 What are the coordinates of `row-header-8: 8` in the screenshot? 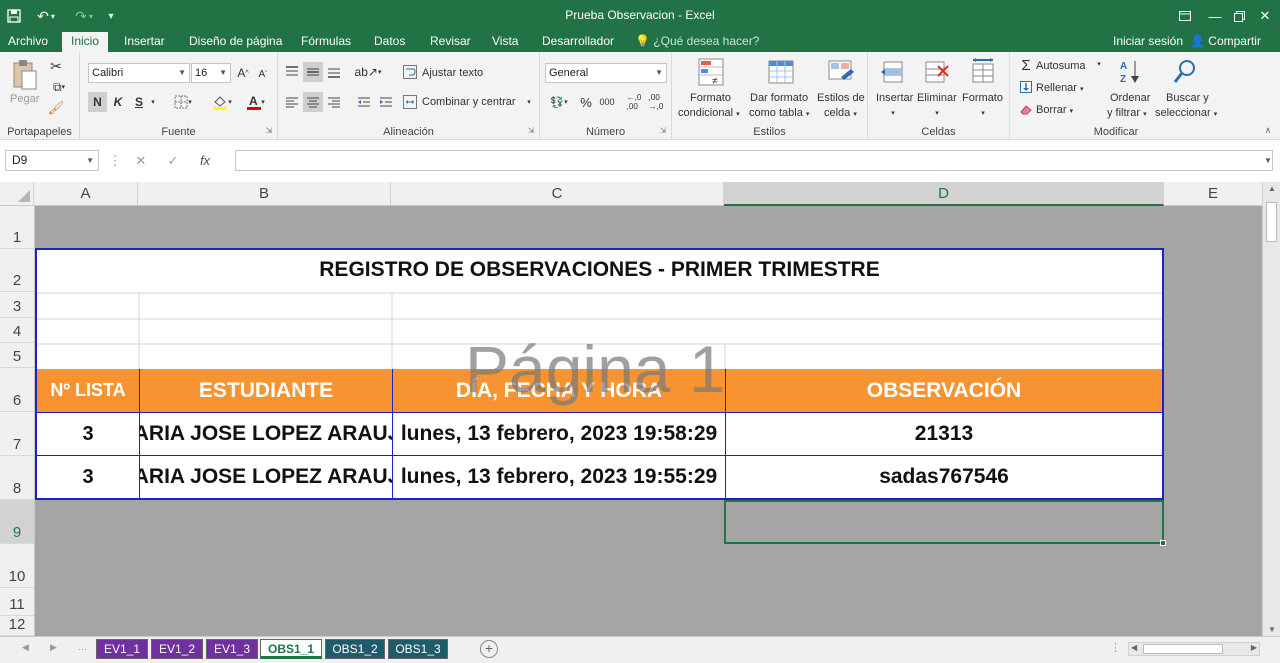 It's located at (17, 478).